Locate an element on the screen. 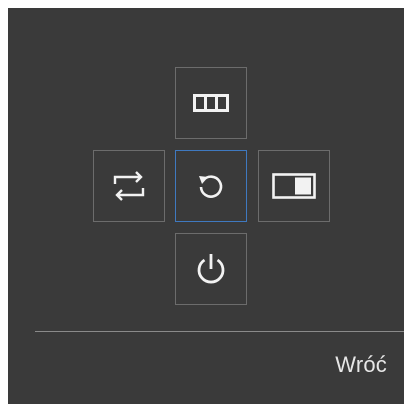  power-button is located at coordinates (211, 269).